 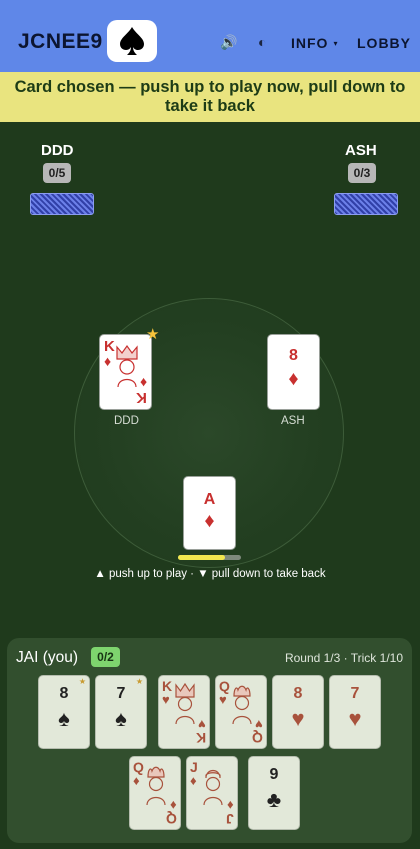 I want to click on hand-card: ★ 7 ♠, so click(x=121, y=712).